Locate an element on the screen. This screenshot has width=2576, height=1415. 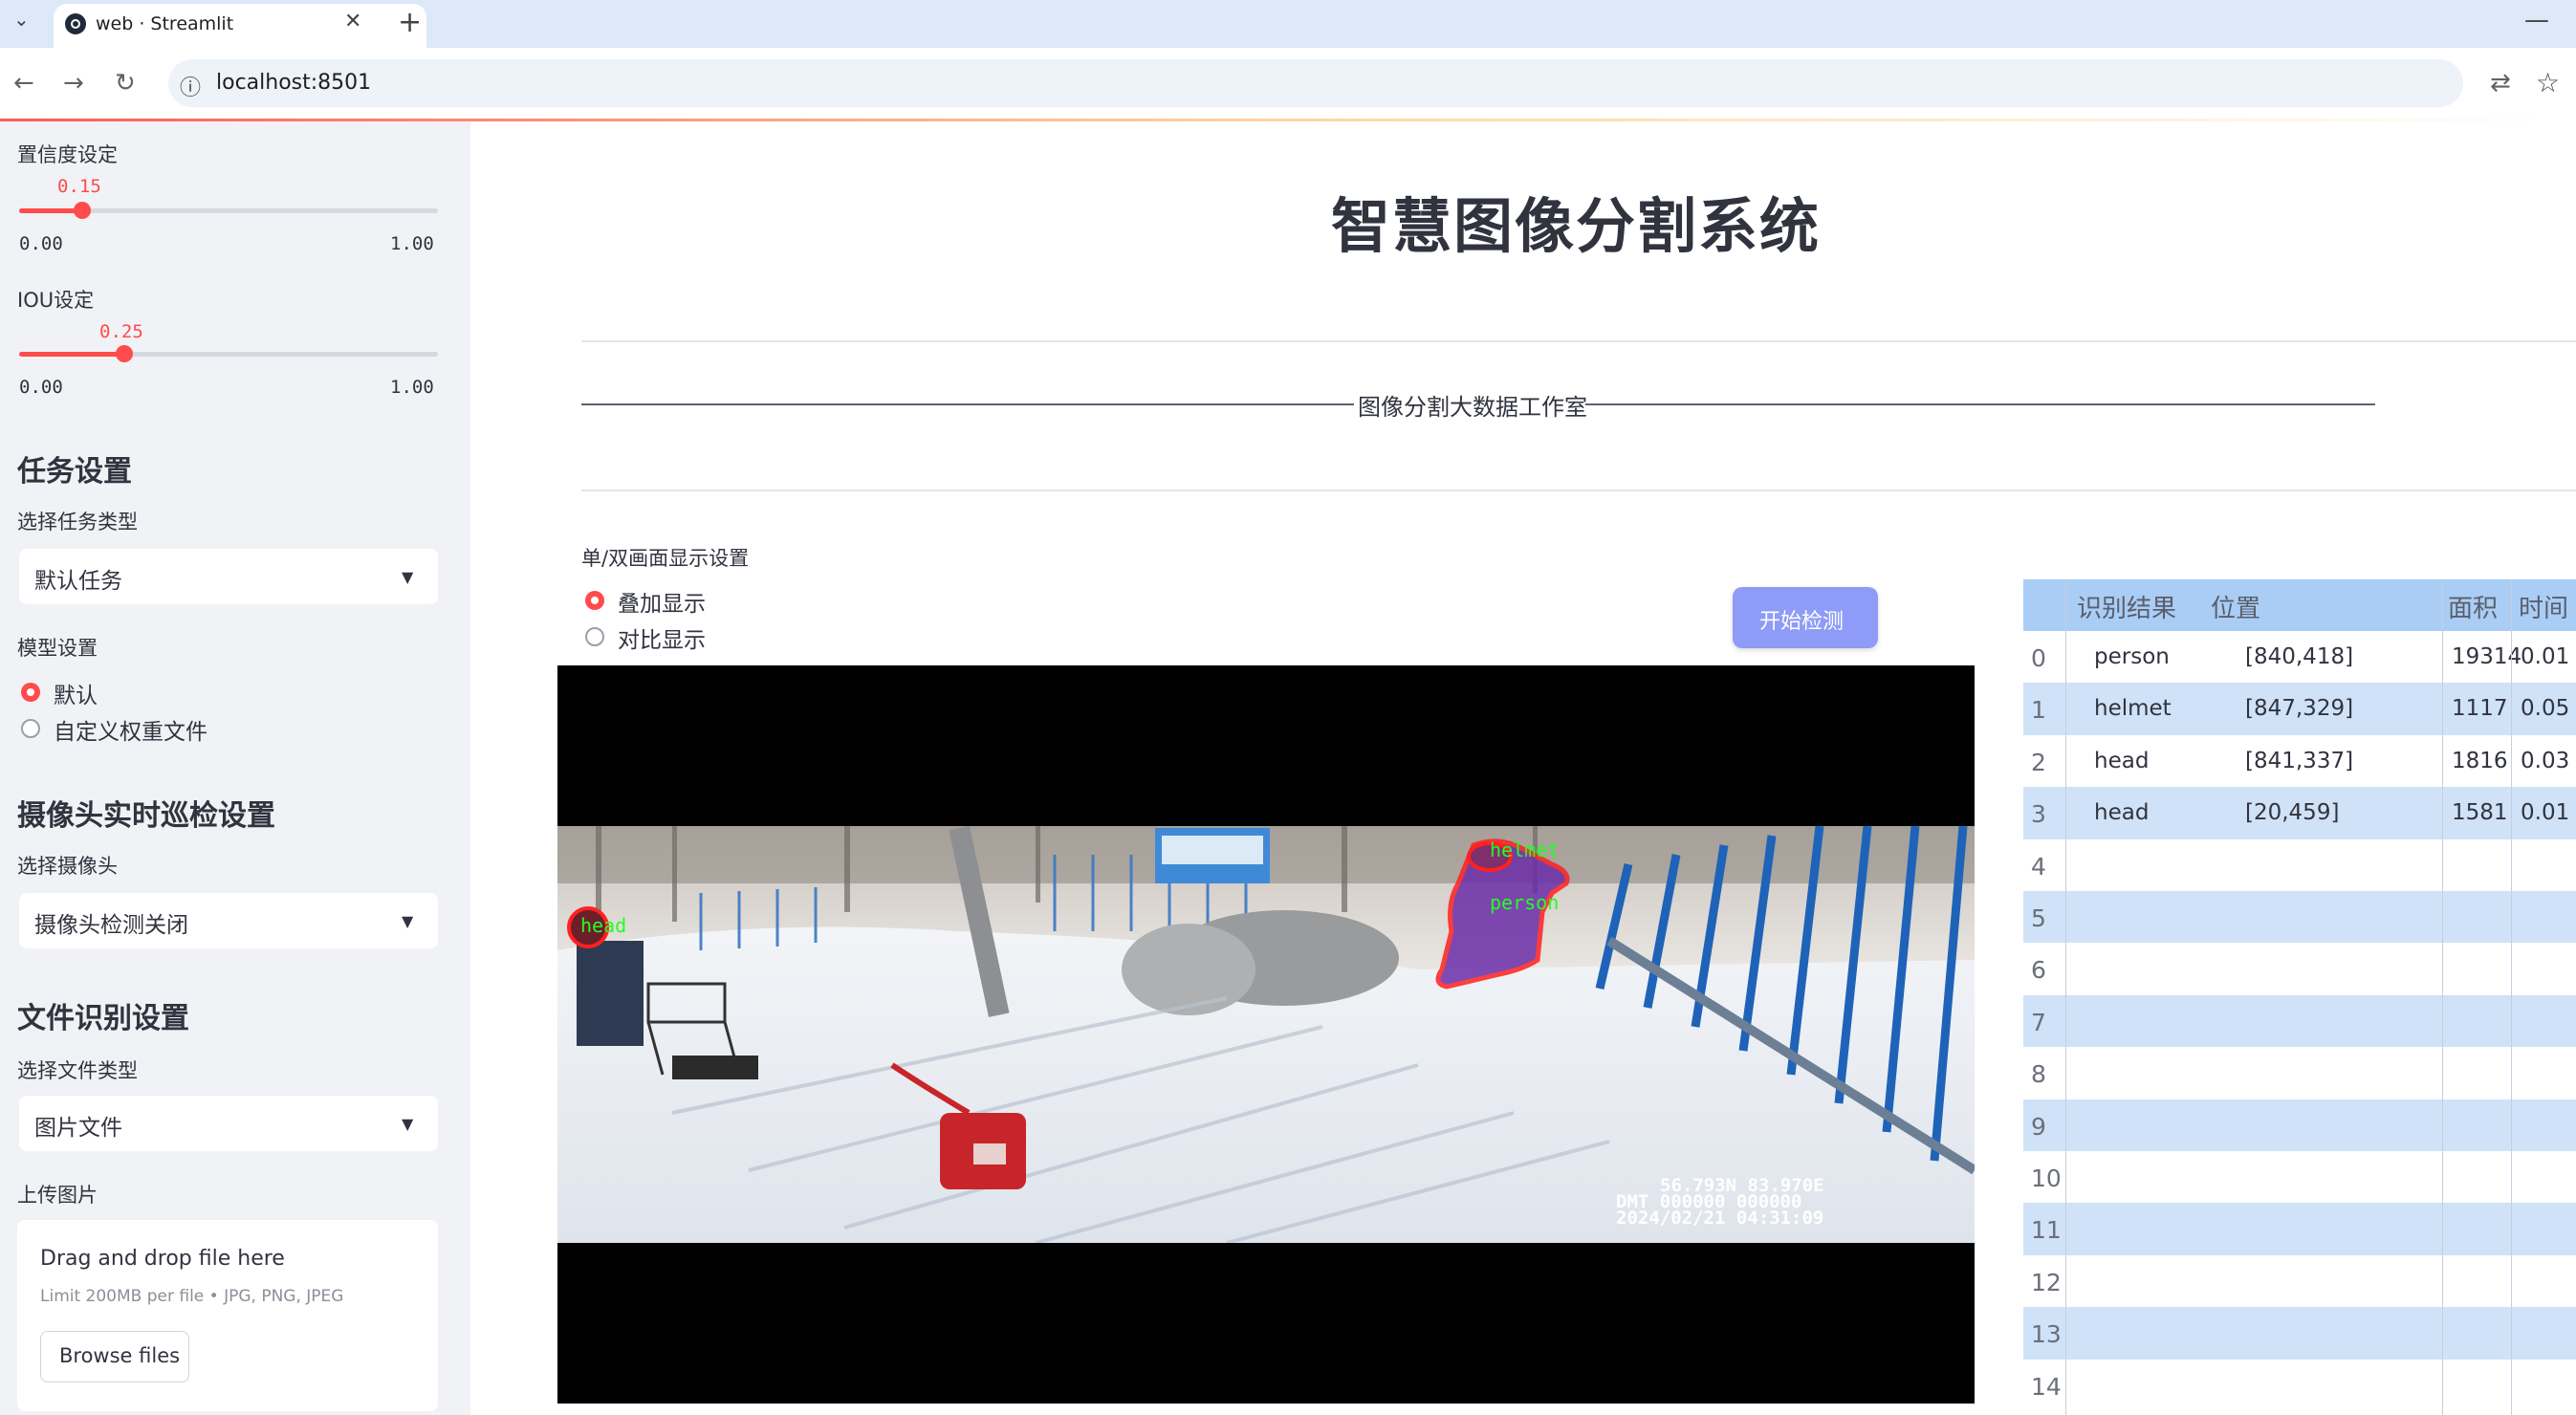
cell-position: [847,329] is located at coordinates (2299, 709).